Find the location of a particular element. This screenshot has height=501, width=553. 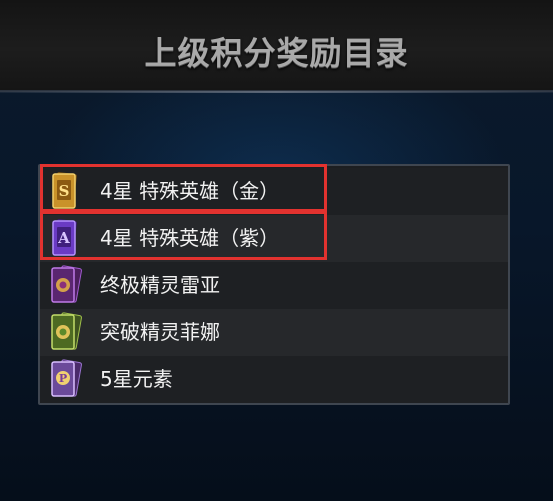

list-item-label: 4星 特殊英雄（金） is located at coordinates (190, 191).